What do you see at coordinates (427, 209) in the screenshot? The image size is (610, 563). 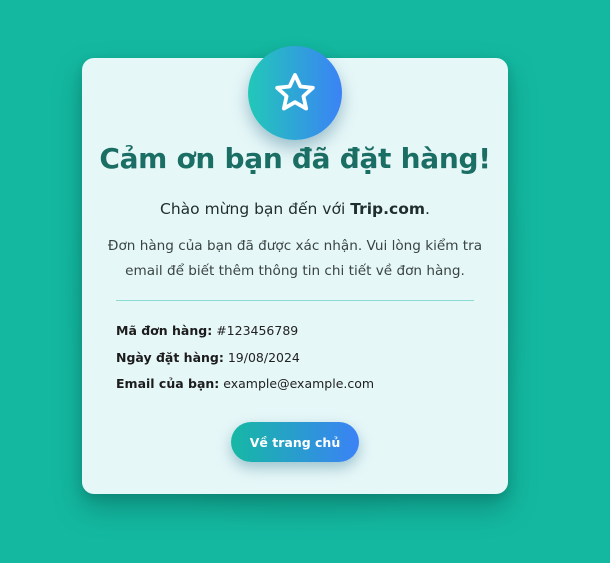 I see `welcome-suffix: .` at bounding box center [427, 209].